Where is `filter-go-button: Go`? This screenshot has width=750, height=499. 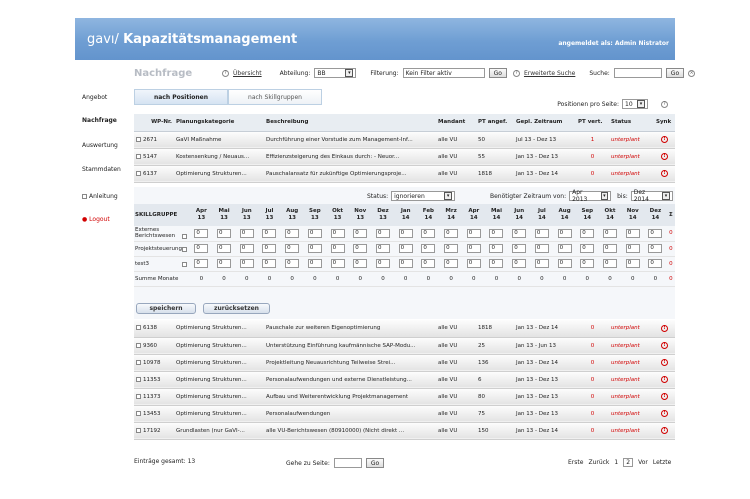
filter-go-button: Go is located at coordinates (497, 73).